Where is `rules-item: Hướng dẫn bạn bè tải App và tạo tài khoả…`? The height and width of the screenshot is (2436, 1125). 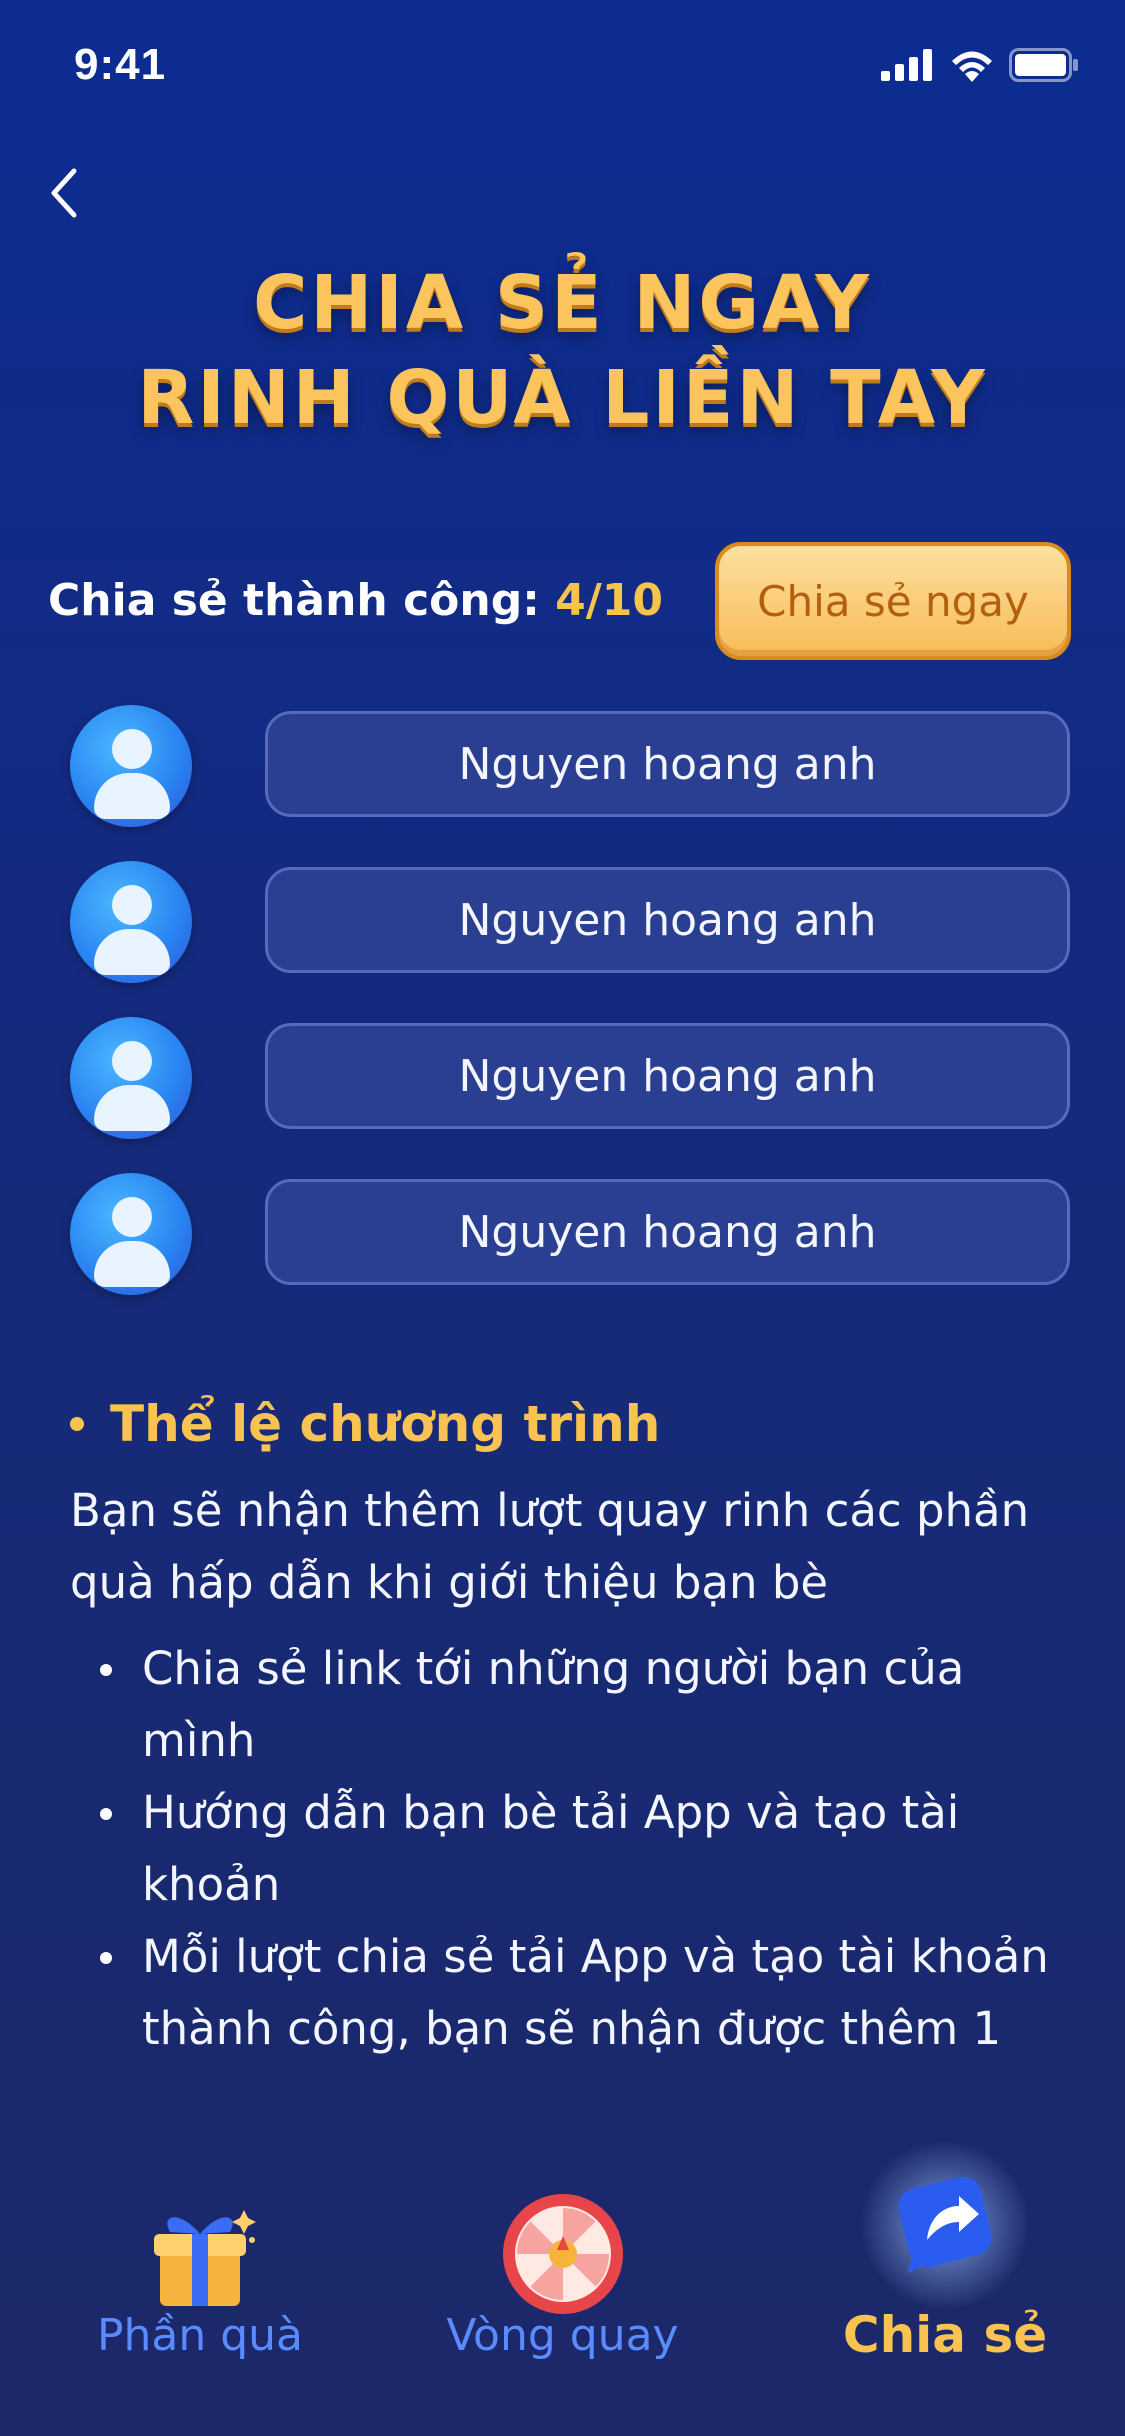 rules-item: Hướng dẫn bạn bè tải App và tạo tài khoả… is located at coordinates (575, 1849).